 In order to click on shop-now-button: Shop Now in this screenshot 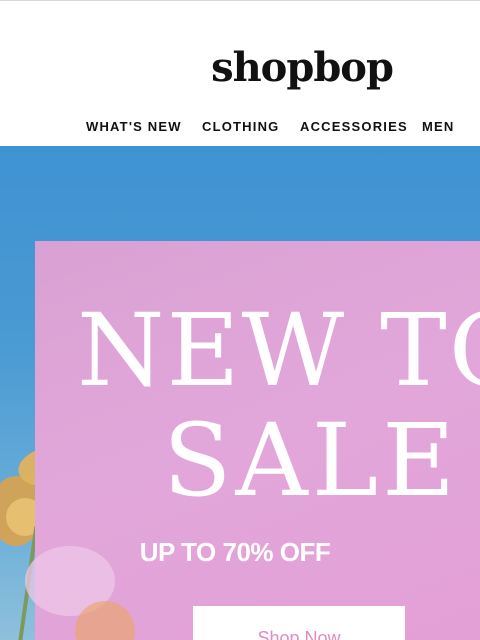, I will do `click(299, 623)`.